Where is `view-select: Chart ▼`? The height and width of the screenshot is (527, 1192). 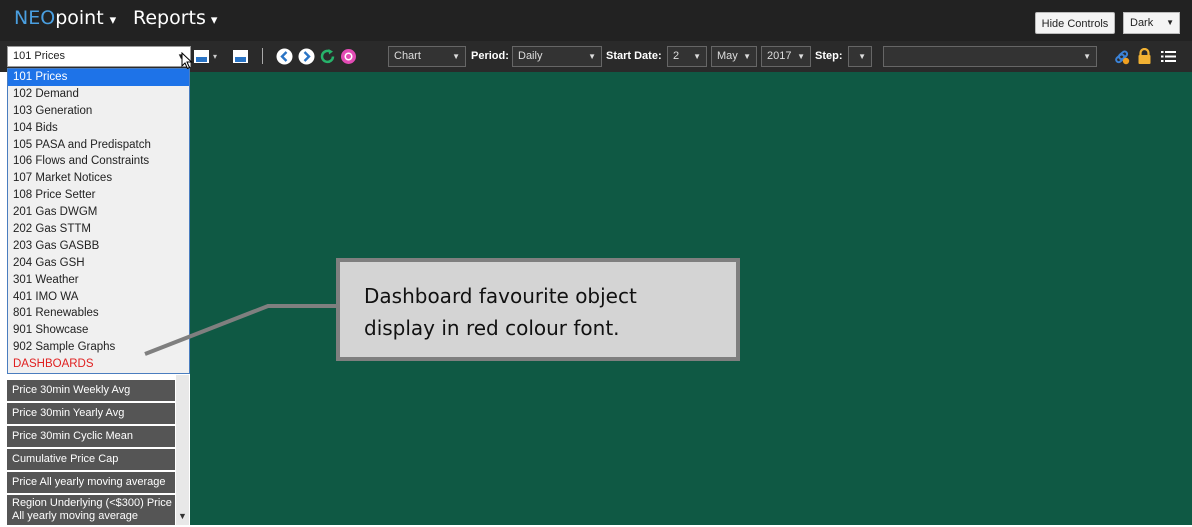 view-select: Chart ▼ is located at coordinates (427, 56).